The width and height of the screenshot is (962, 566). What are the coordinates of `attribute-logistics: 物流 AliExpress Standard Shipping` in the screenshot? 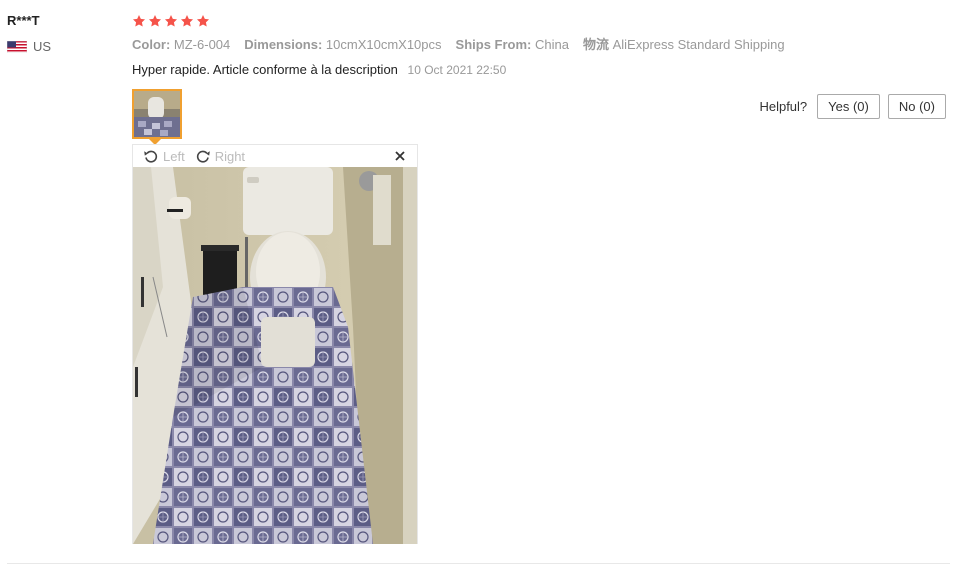 It's located at (683, 44).